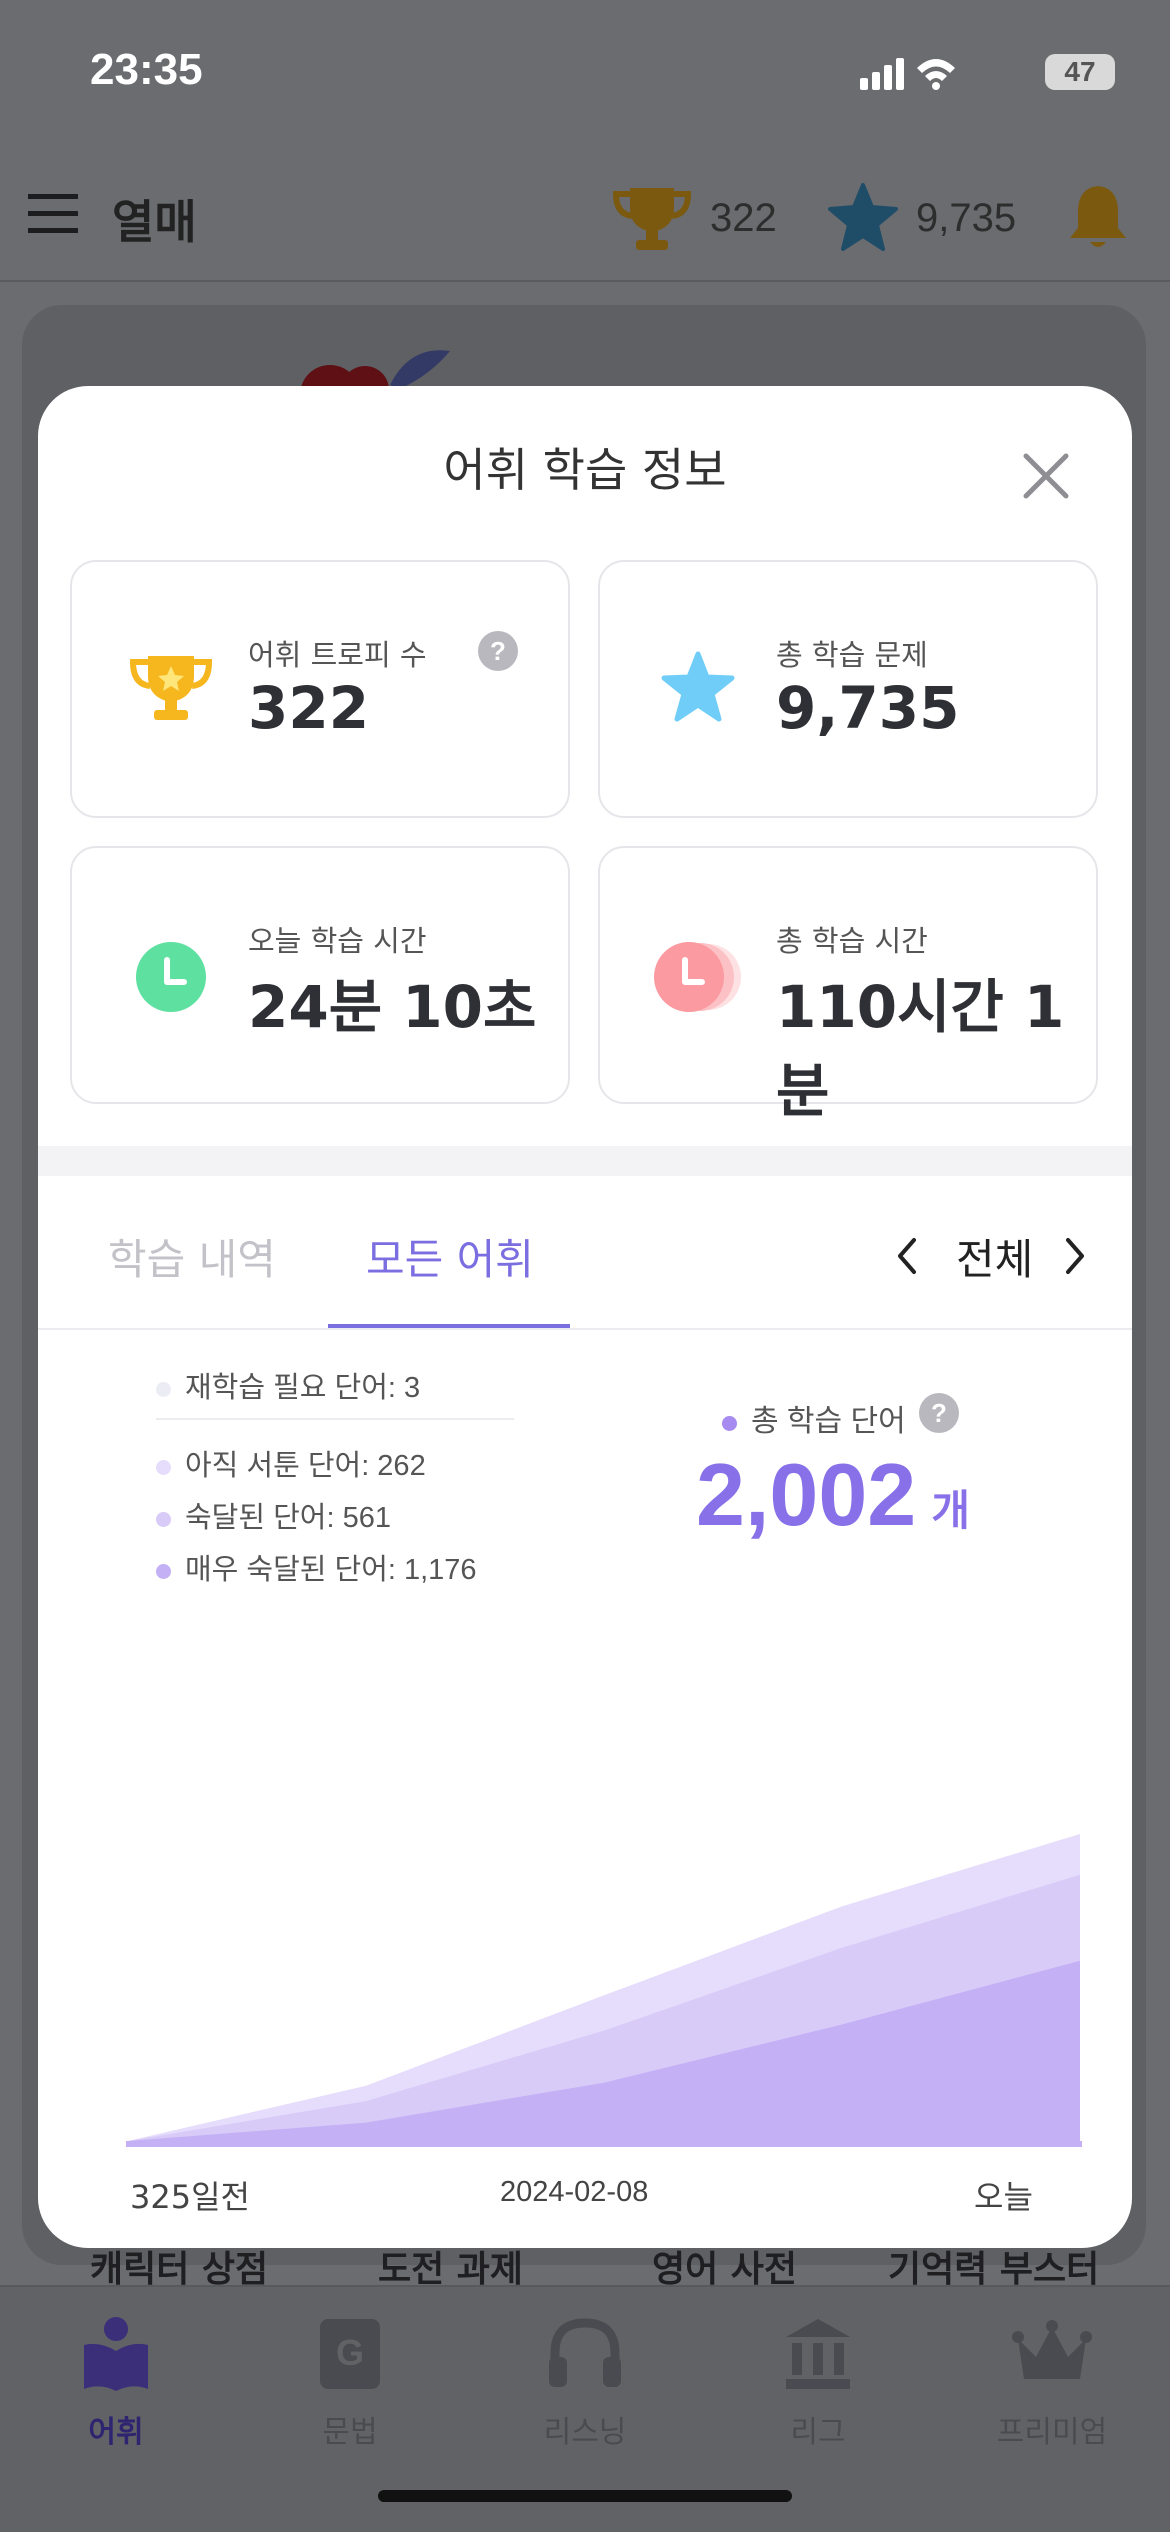  What do you see at coordinates (1052, 2390) in the screenshot?
I see `nav-item-premium: 프리미엄` at bounding box center [1052, 2390].